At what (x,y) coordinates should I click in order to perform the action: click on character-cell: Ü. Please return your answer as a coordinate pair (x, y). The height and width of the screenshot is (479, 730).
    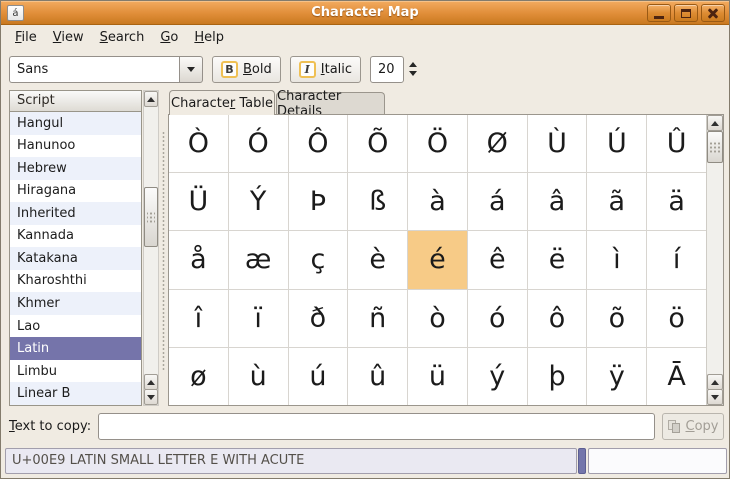
    Looking at the image, I should click on (198, 202).